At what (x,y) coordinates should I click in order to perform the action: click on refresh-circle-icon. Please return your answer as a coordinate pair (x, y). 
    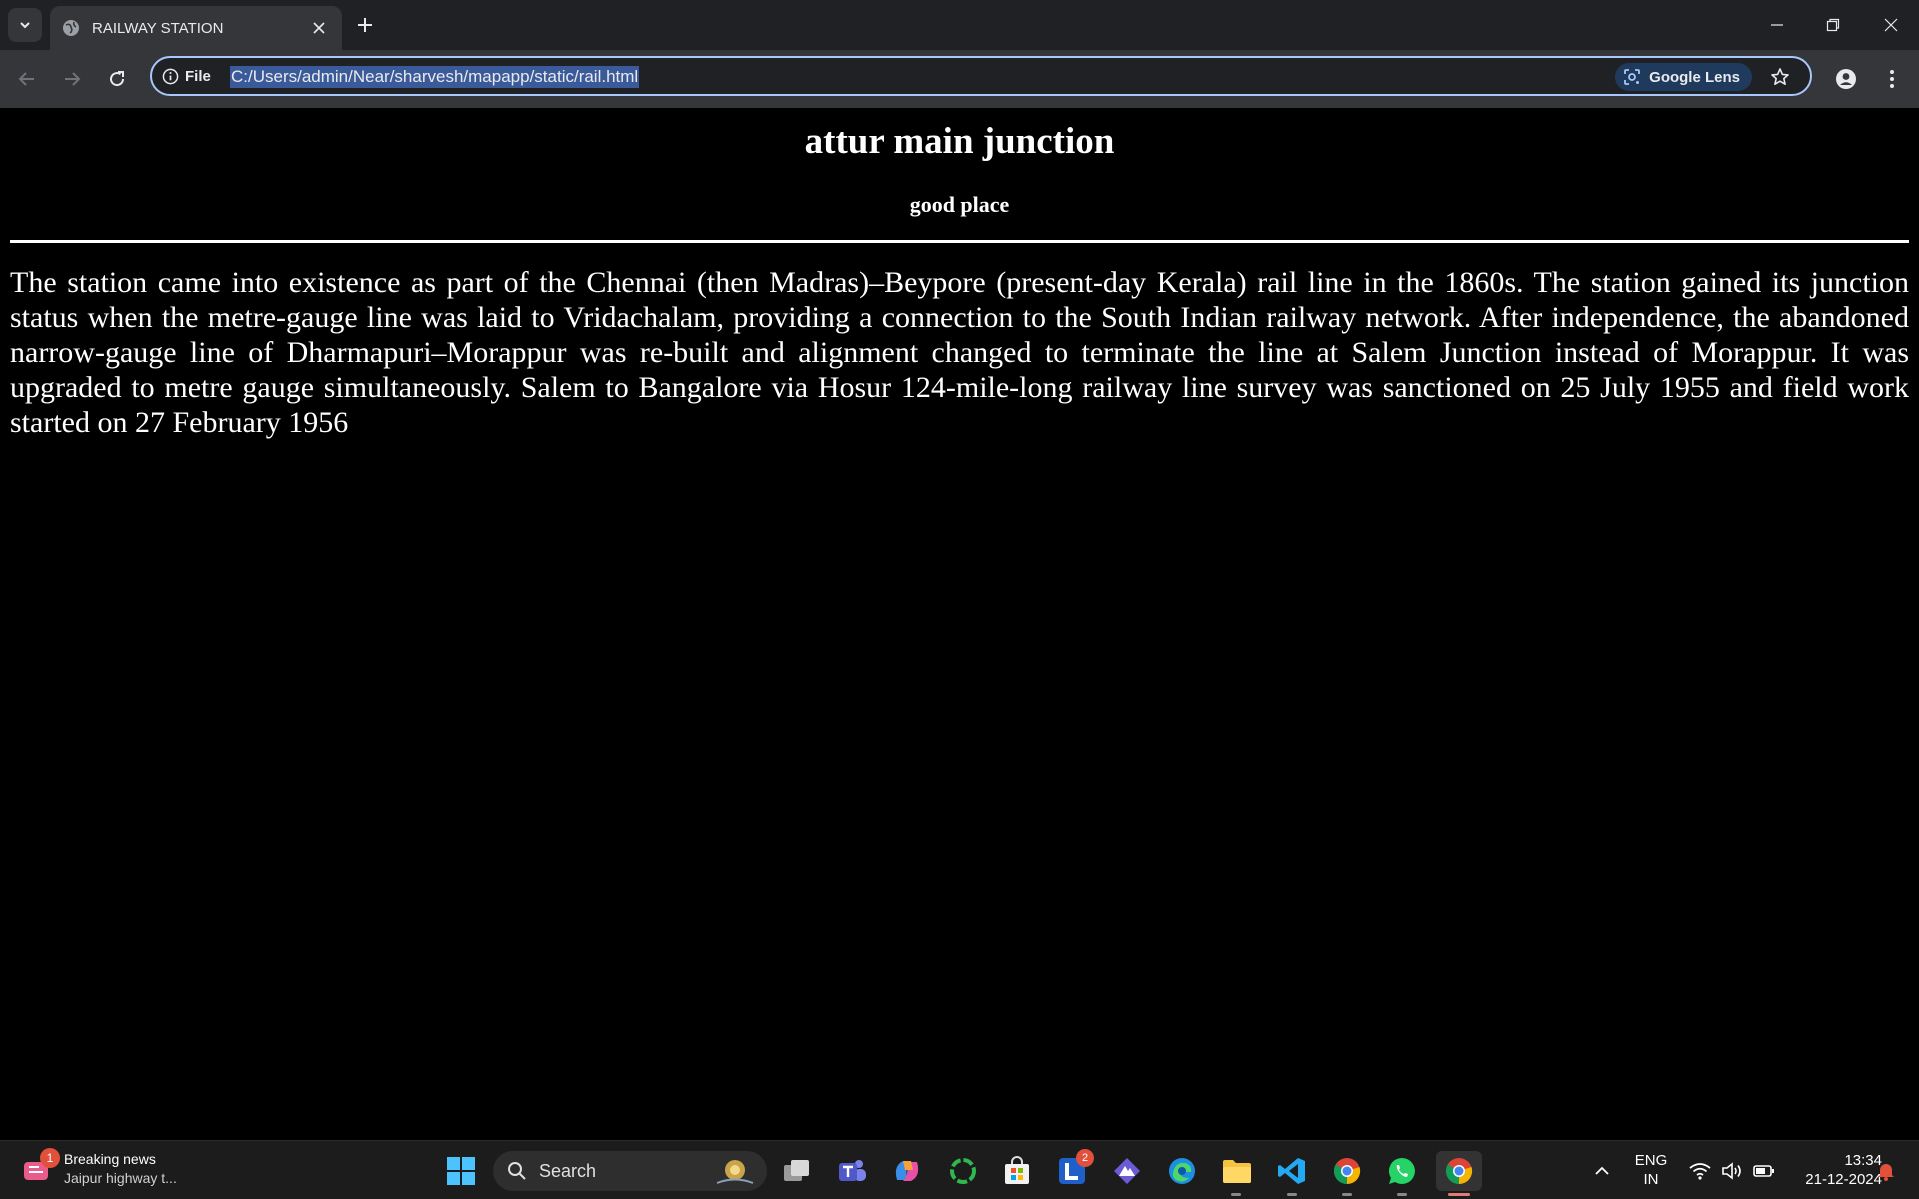
    Looking at the image, I should click on (963, 1171).